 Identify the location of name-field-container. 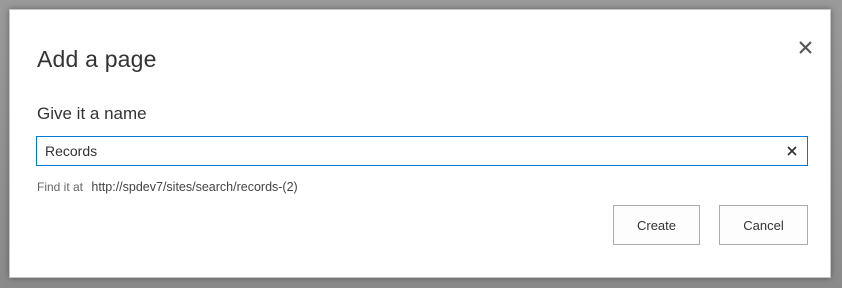
(422, 151).